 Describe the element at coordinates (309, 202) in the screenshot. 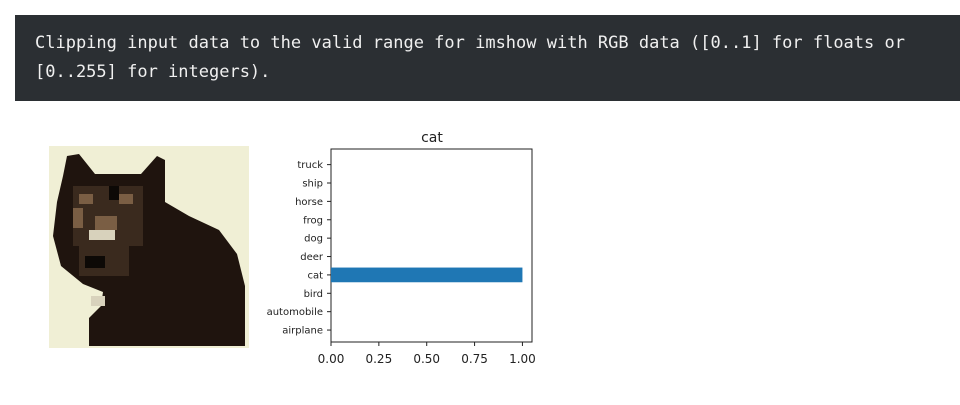

I see `y-tick-label-horse: horse` at that location.